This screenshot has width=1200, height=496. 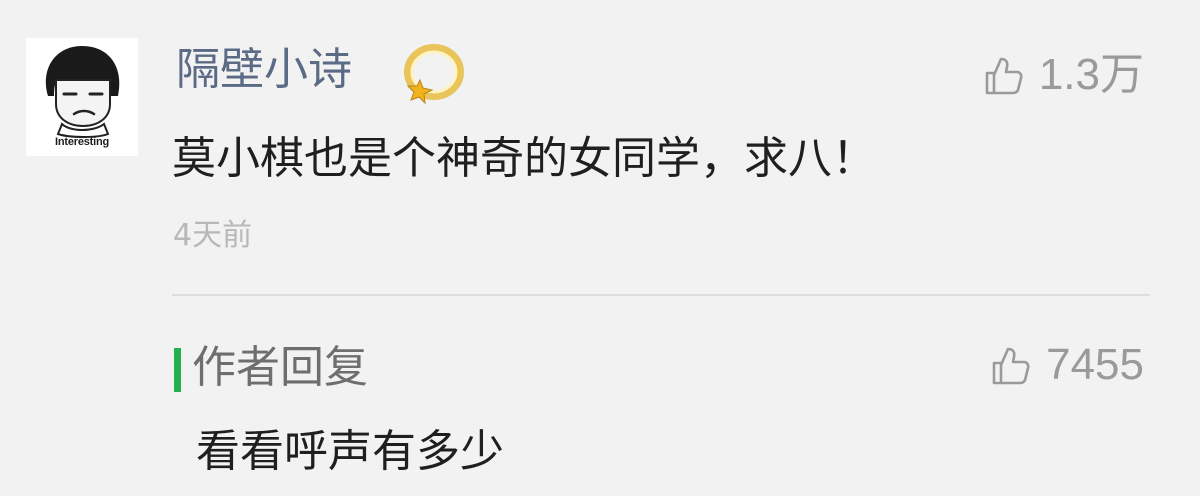 I want to click on like-count: 7455, so click(x=1095, y=364).